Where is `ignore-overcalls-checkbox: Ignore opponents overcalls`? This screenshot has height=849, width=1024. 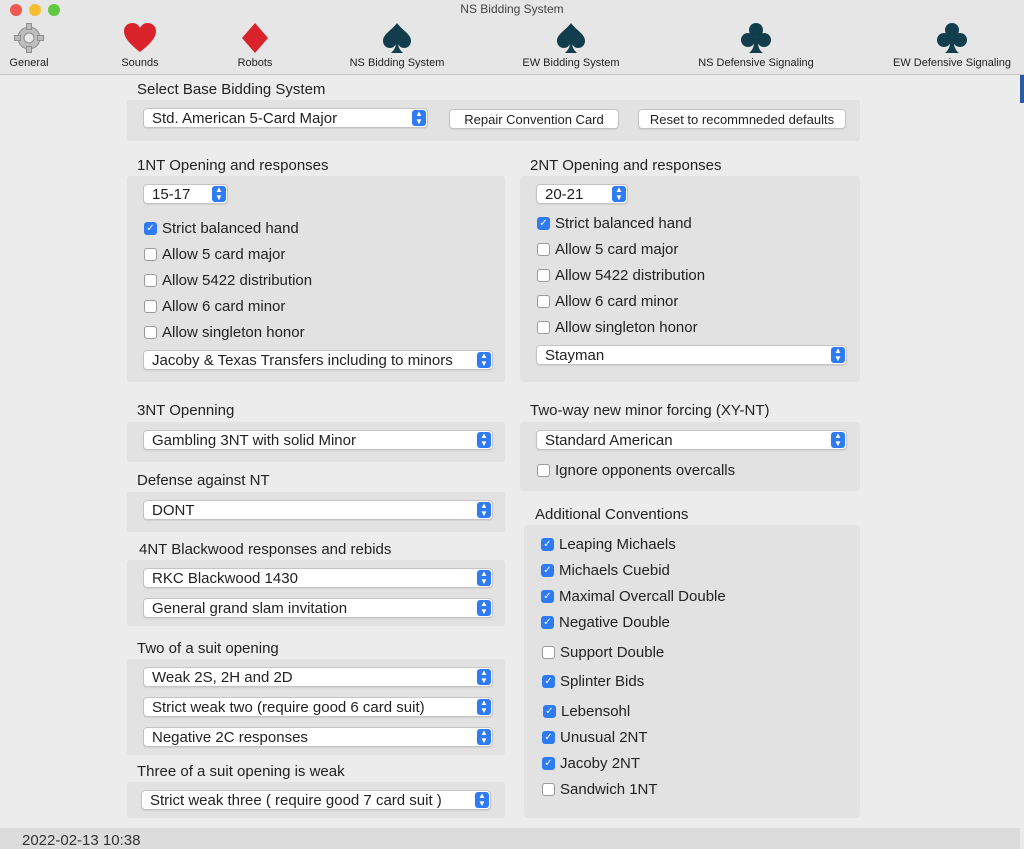
ignore-overcalls-checkbox: Ignore opponents overcalls is located at coordinates (636, 470).